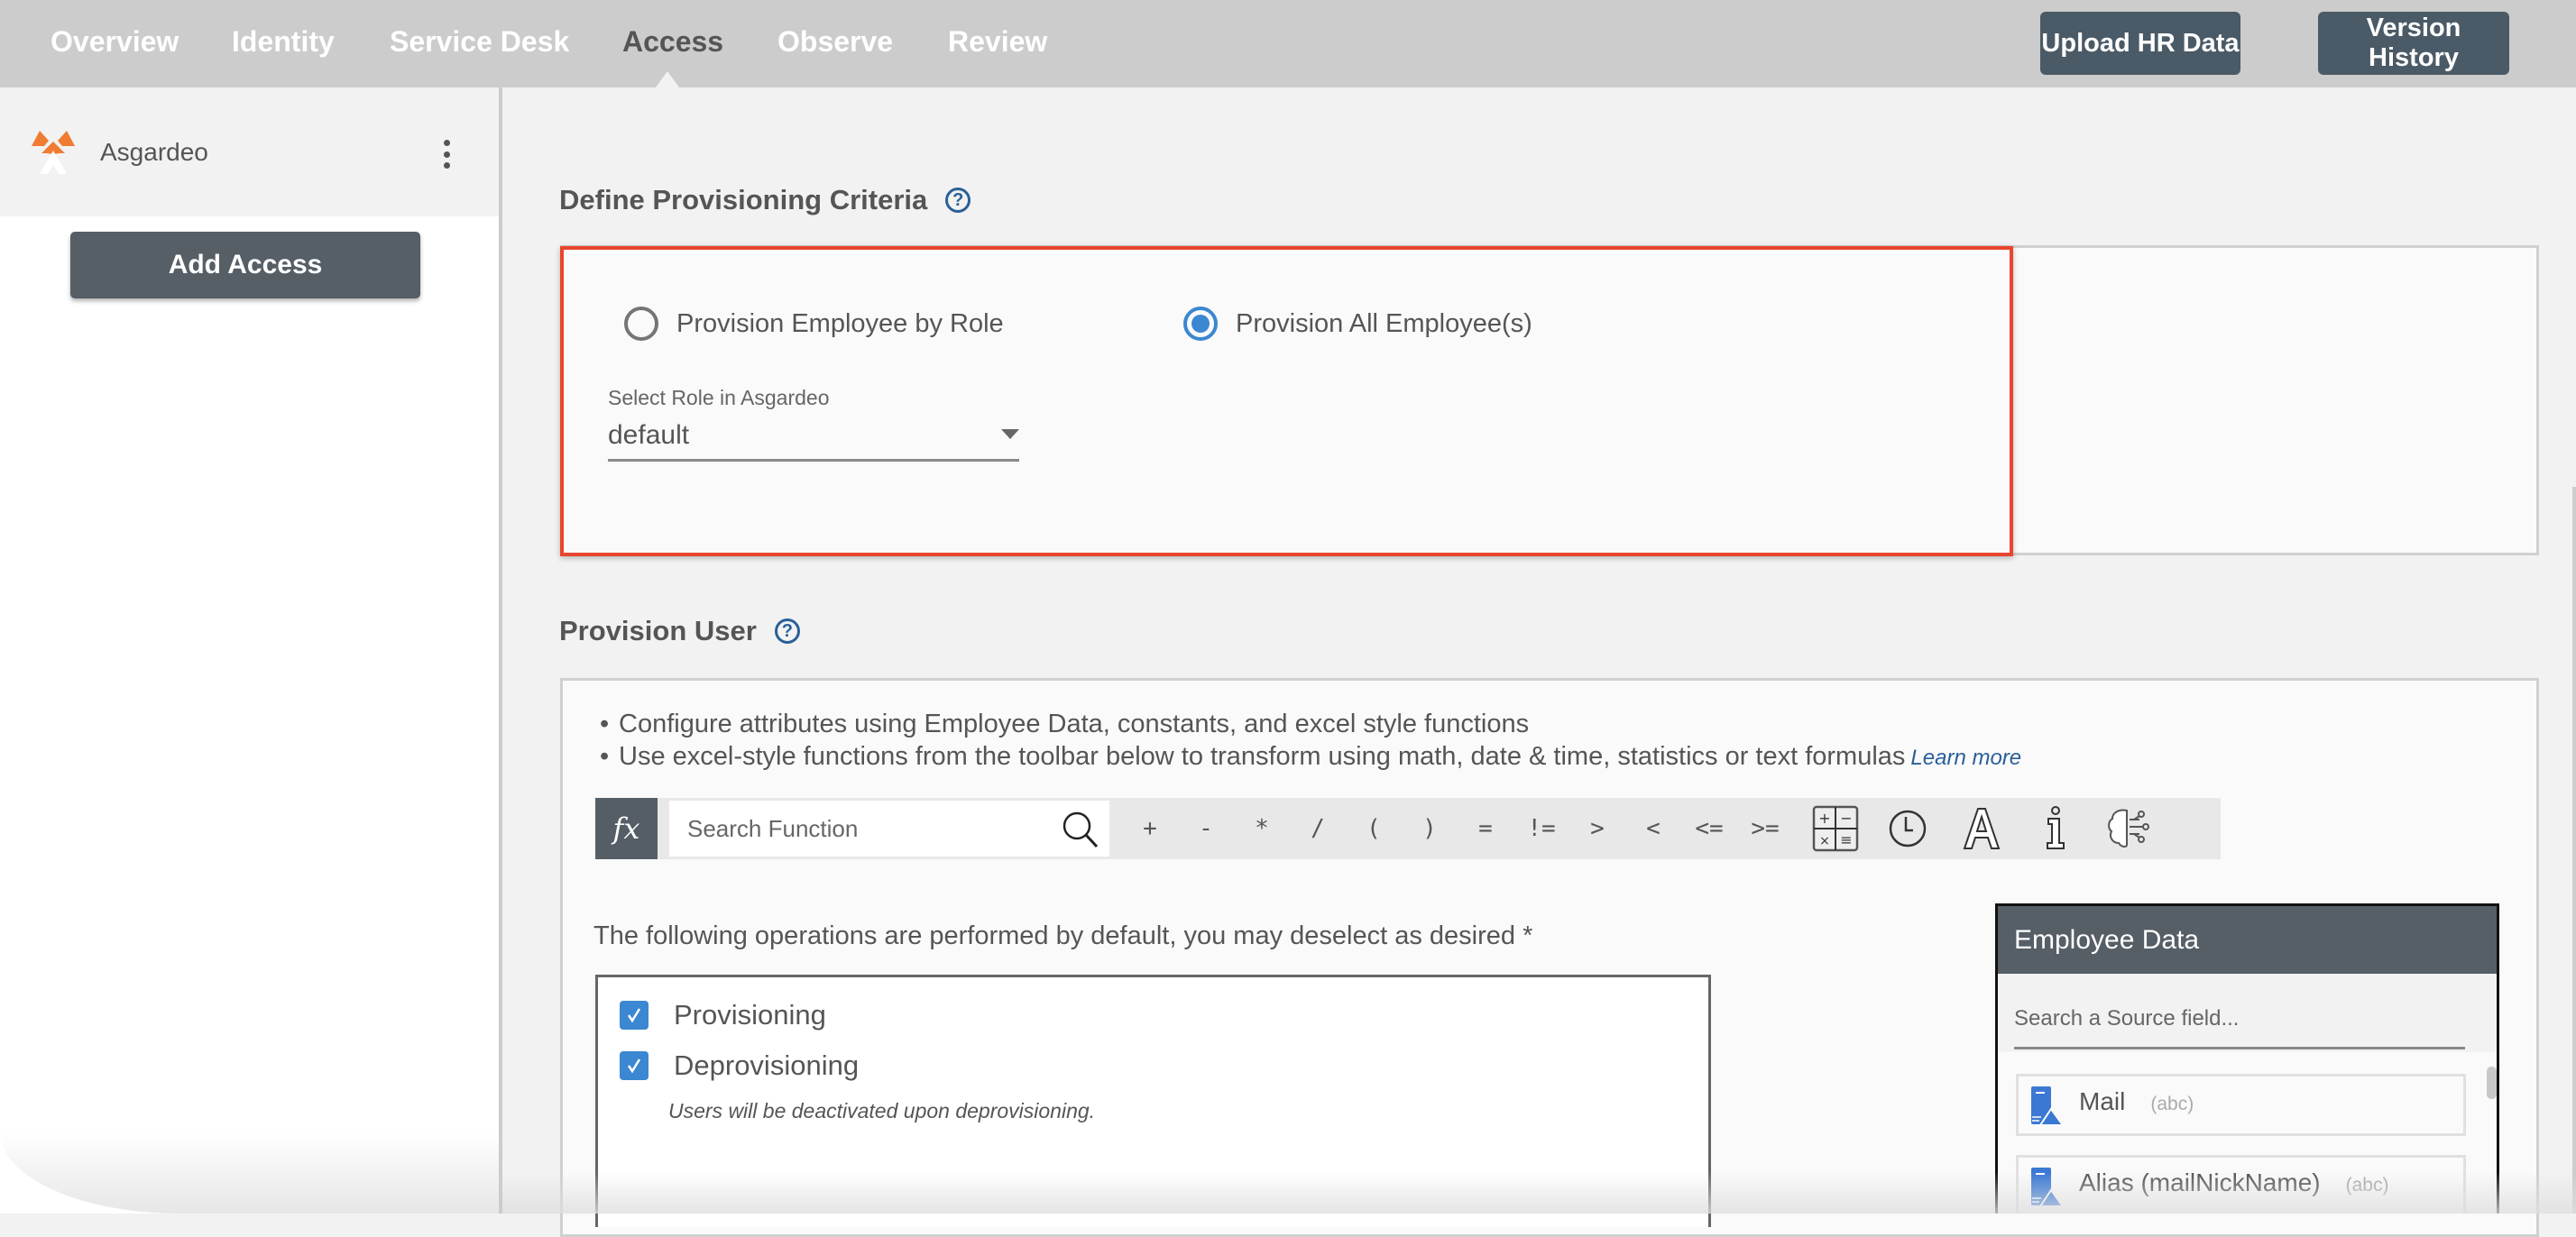  I want to click on clock-icon, so click(1907, 828).